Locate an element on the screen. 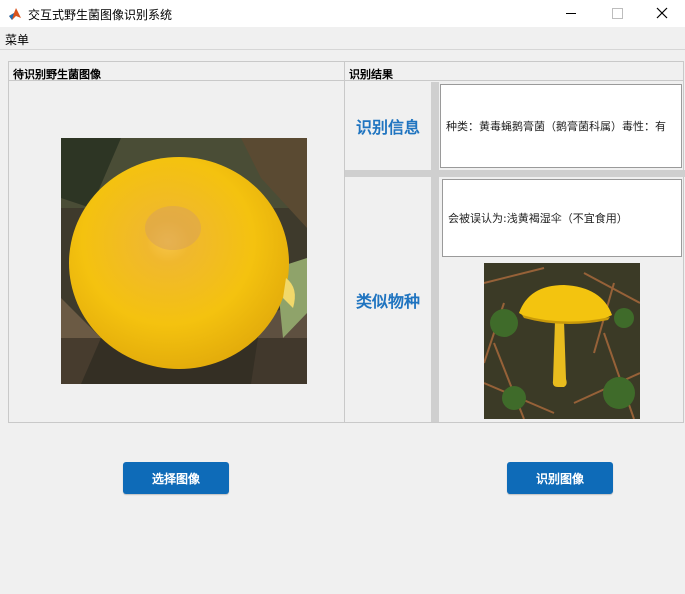 The height and width of the screenshot is (594, 685). input-mushroom-image is located at coordinates (184, 261).